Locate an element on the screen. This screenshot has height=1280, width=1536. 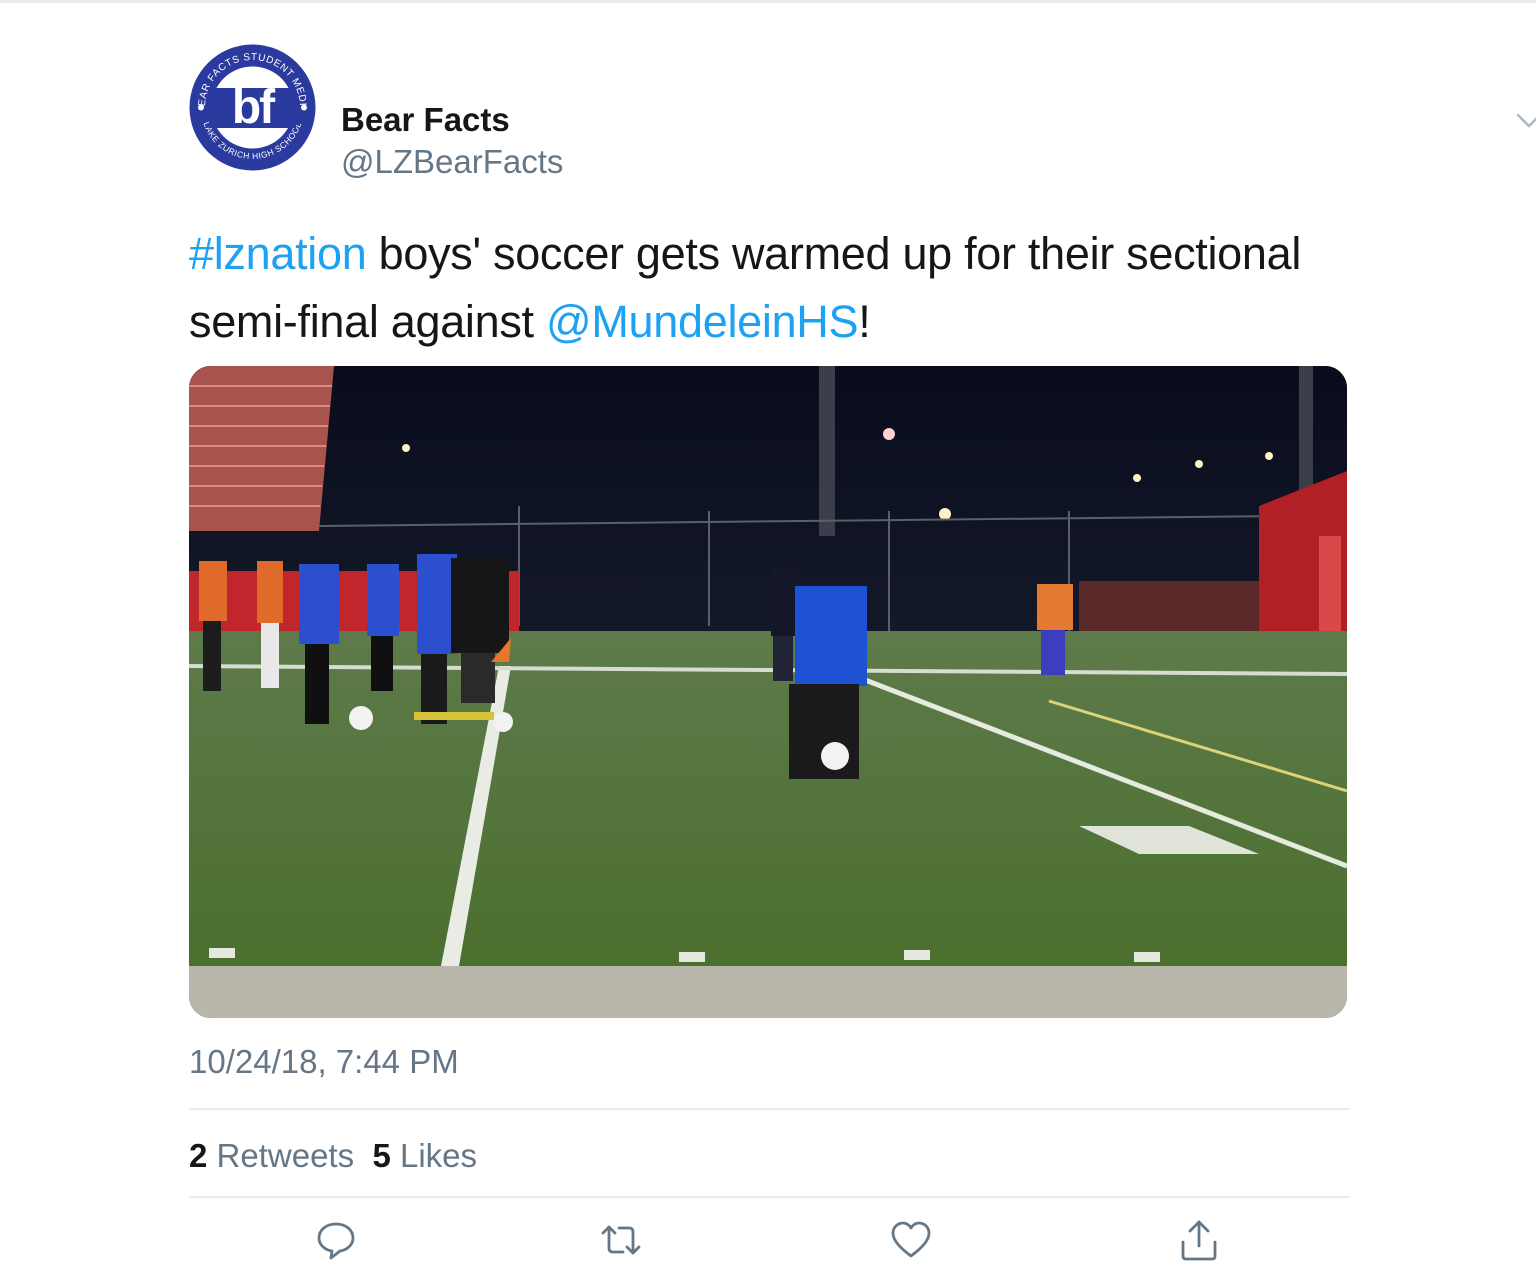
chevron-down-icon is located at coordinates (1525, 121).